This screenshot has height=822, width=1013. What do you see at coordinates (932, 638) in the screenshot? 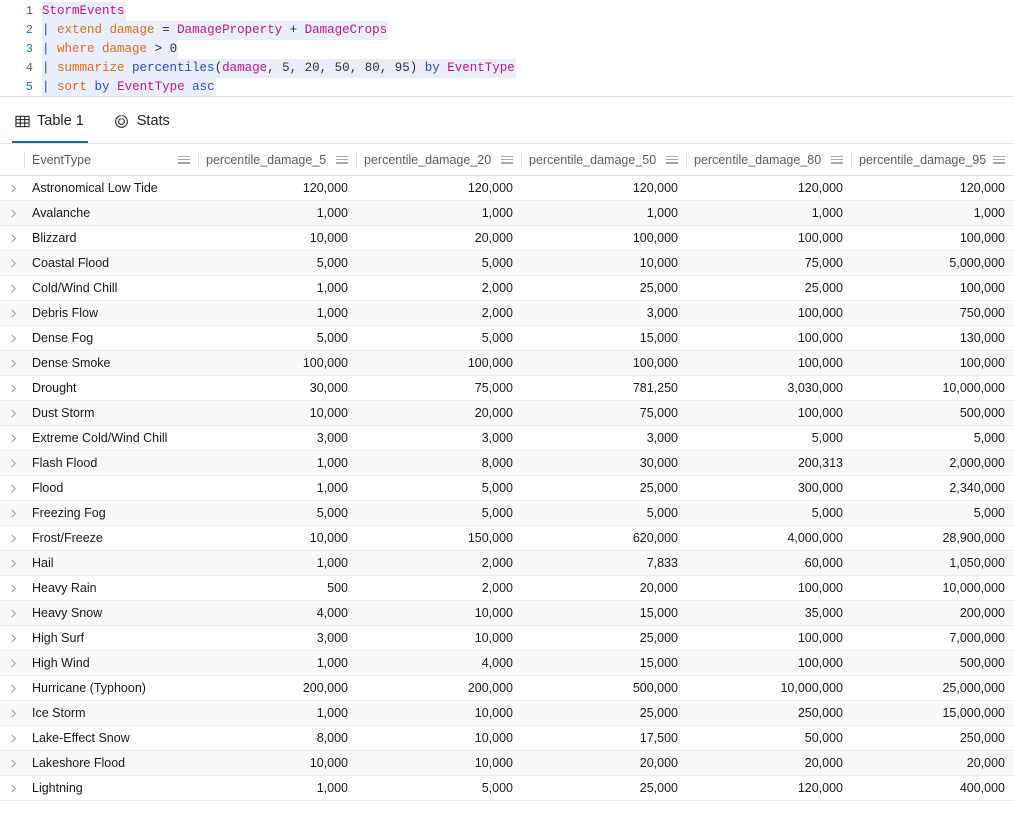
I see `cell-value: 7,000,000` at bounding box center [932, 638].